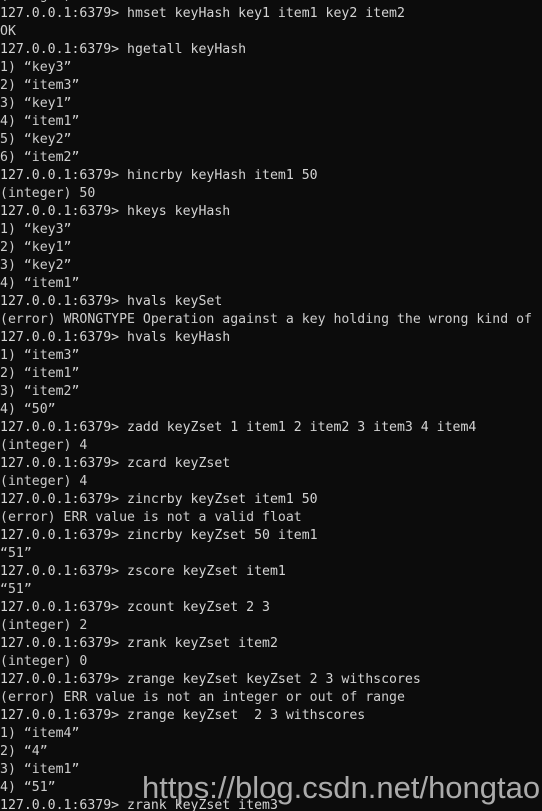  I want to click on terminal-line: 127.0.0.1:6379> zscore keyZset item1, so click(143, 571).